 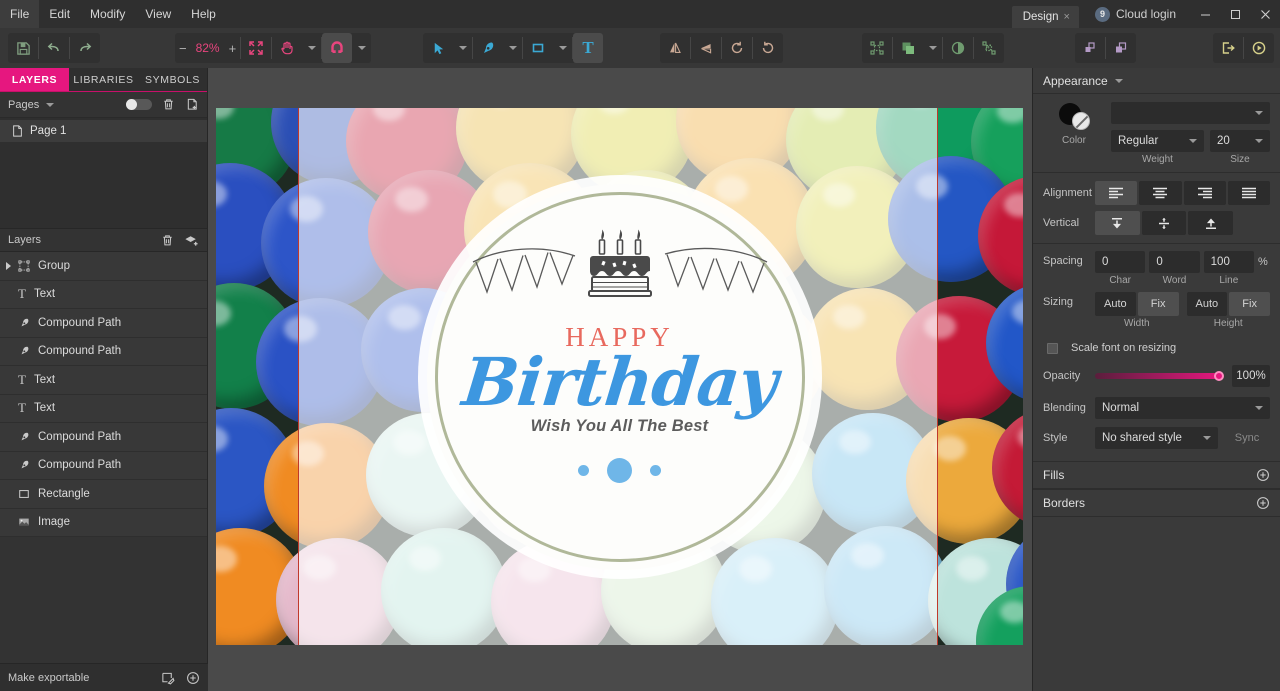 What do you see at coordinates (588, 48) in the screenshot?
I see `text-tool-button: T` at bounding box center [588, 48].